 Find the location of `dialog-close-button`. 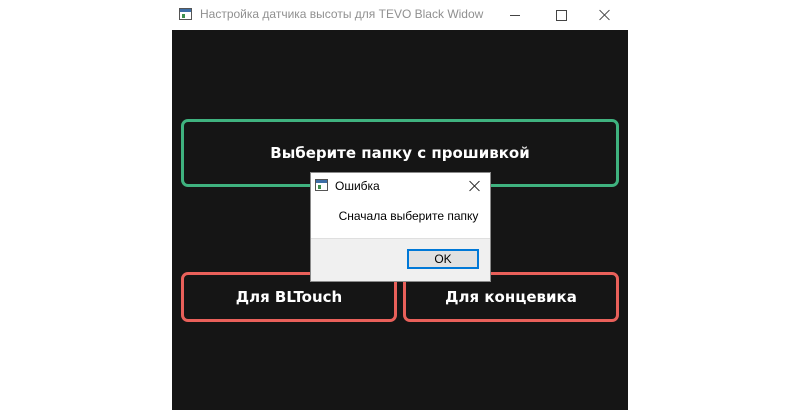

dialog-close-button is located at coordinates (475, 186).